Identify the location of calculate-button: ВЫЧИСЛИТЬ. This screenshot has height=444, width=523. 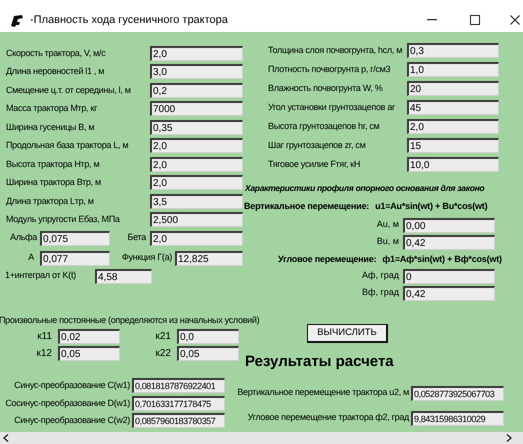
(347, 333).